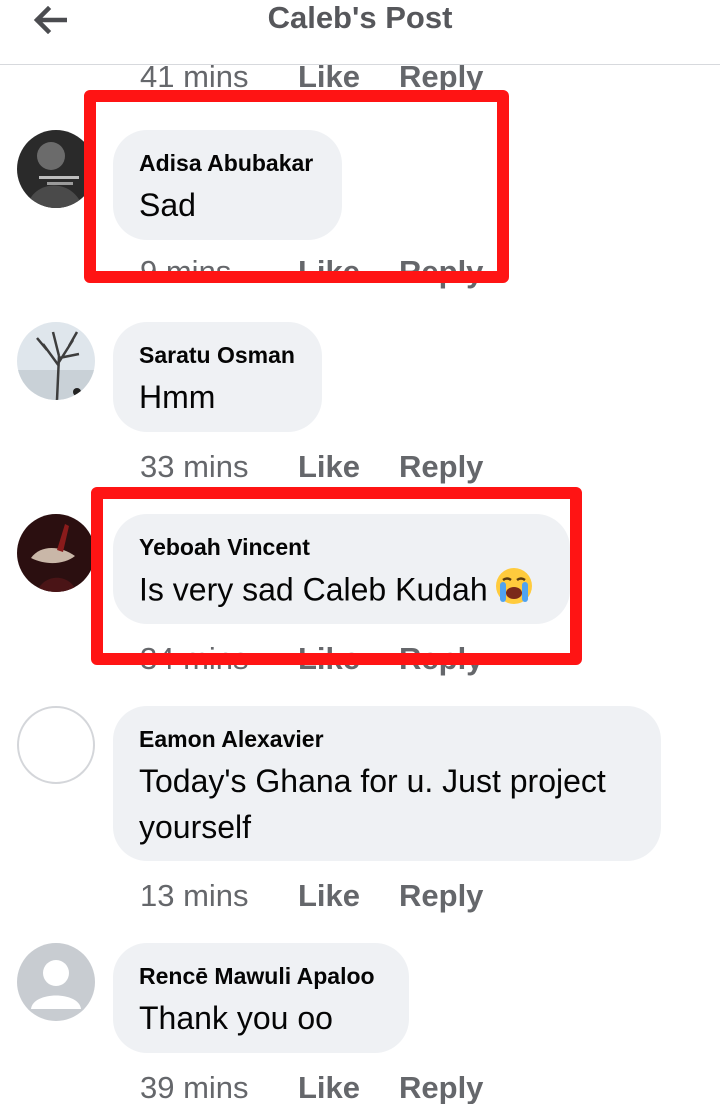 The height and width of the screenshot is (1104, 720). What do you see at coordinates (194, 79) in the screenshot?
I see `comment-time: 41 mins` at bounding box center [194, 79].